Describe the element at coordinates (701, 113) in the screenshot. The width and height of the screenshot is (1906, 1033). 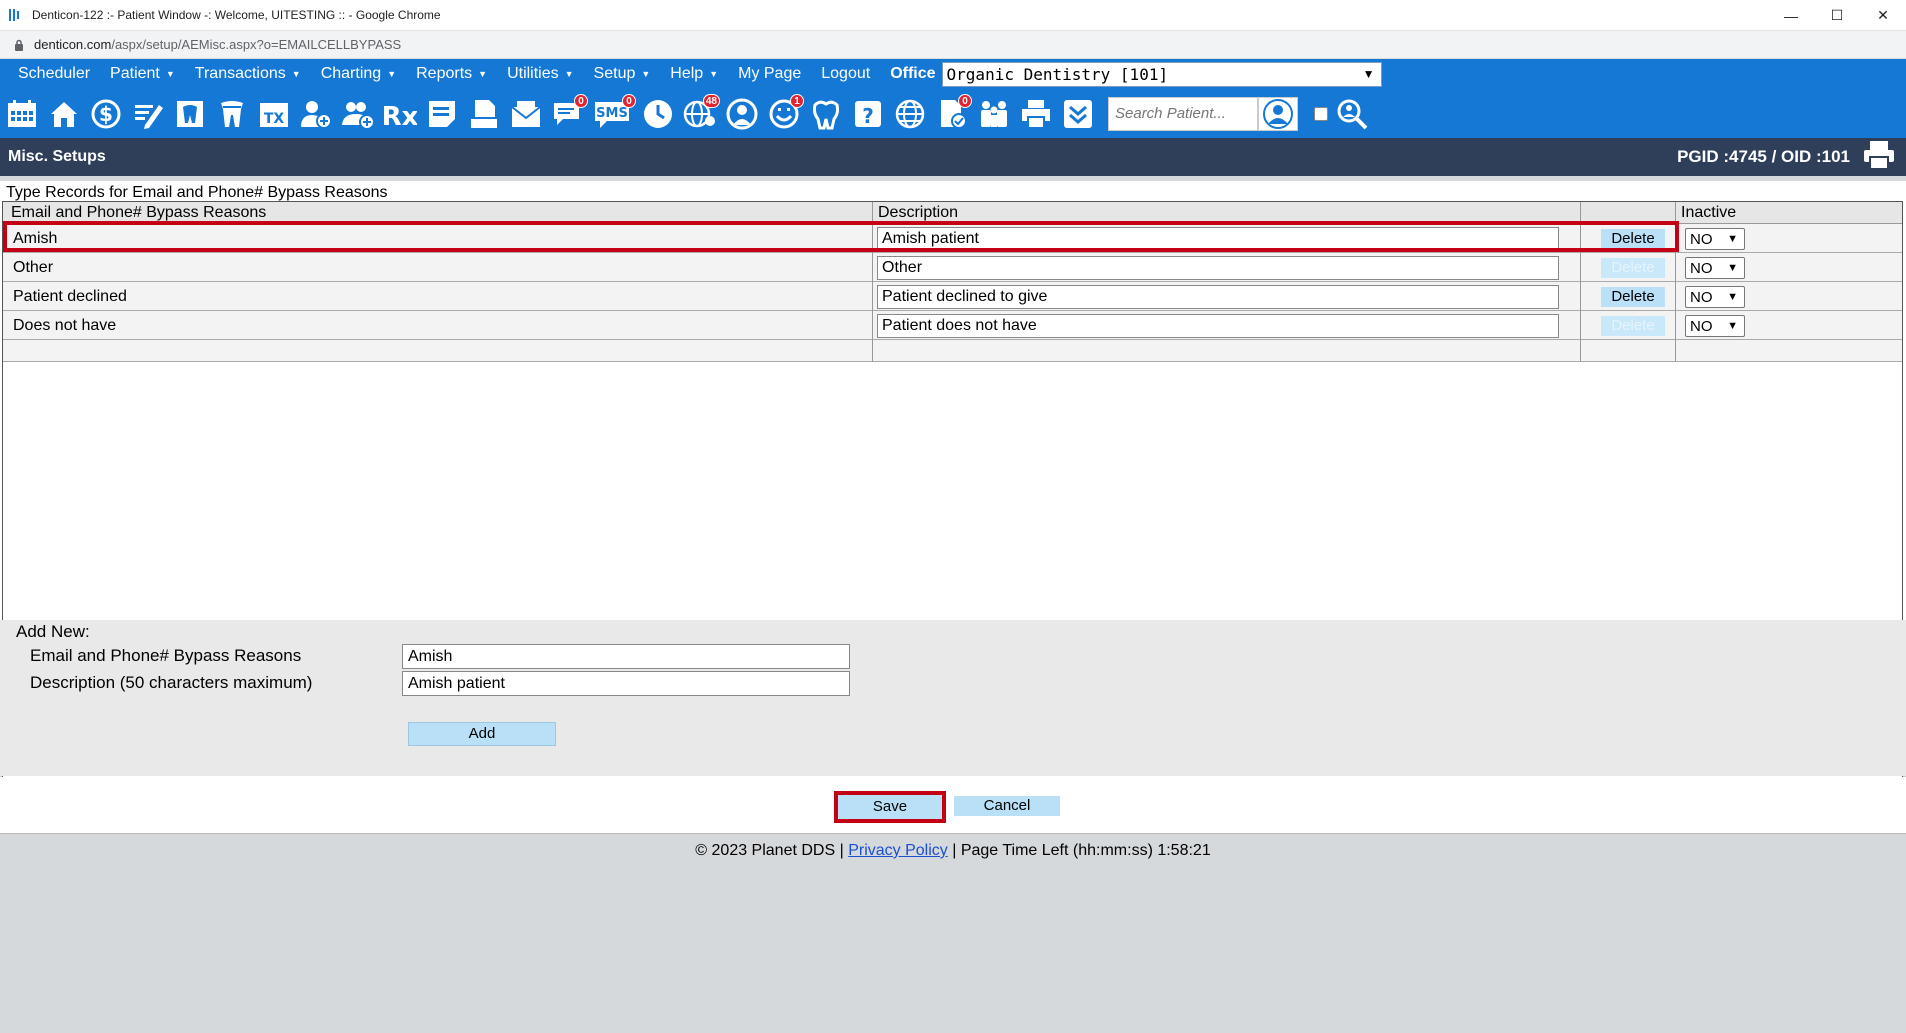
I see `globe-users-icon: 48` at that location.